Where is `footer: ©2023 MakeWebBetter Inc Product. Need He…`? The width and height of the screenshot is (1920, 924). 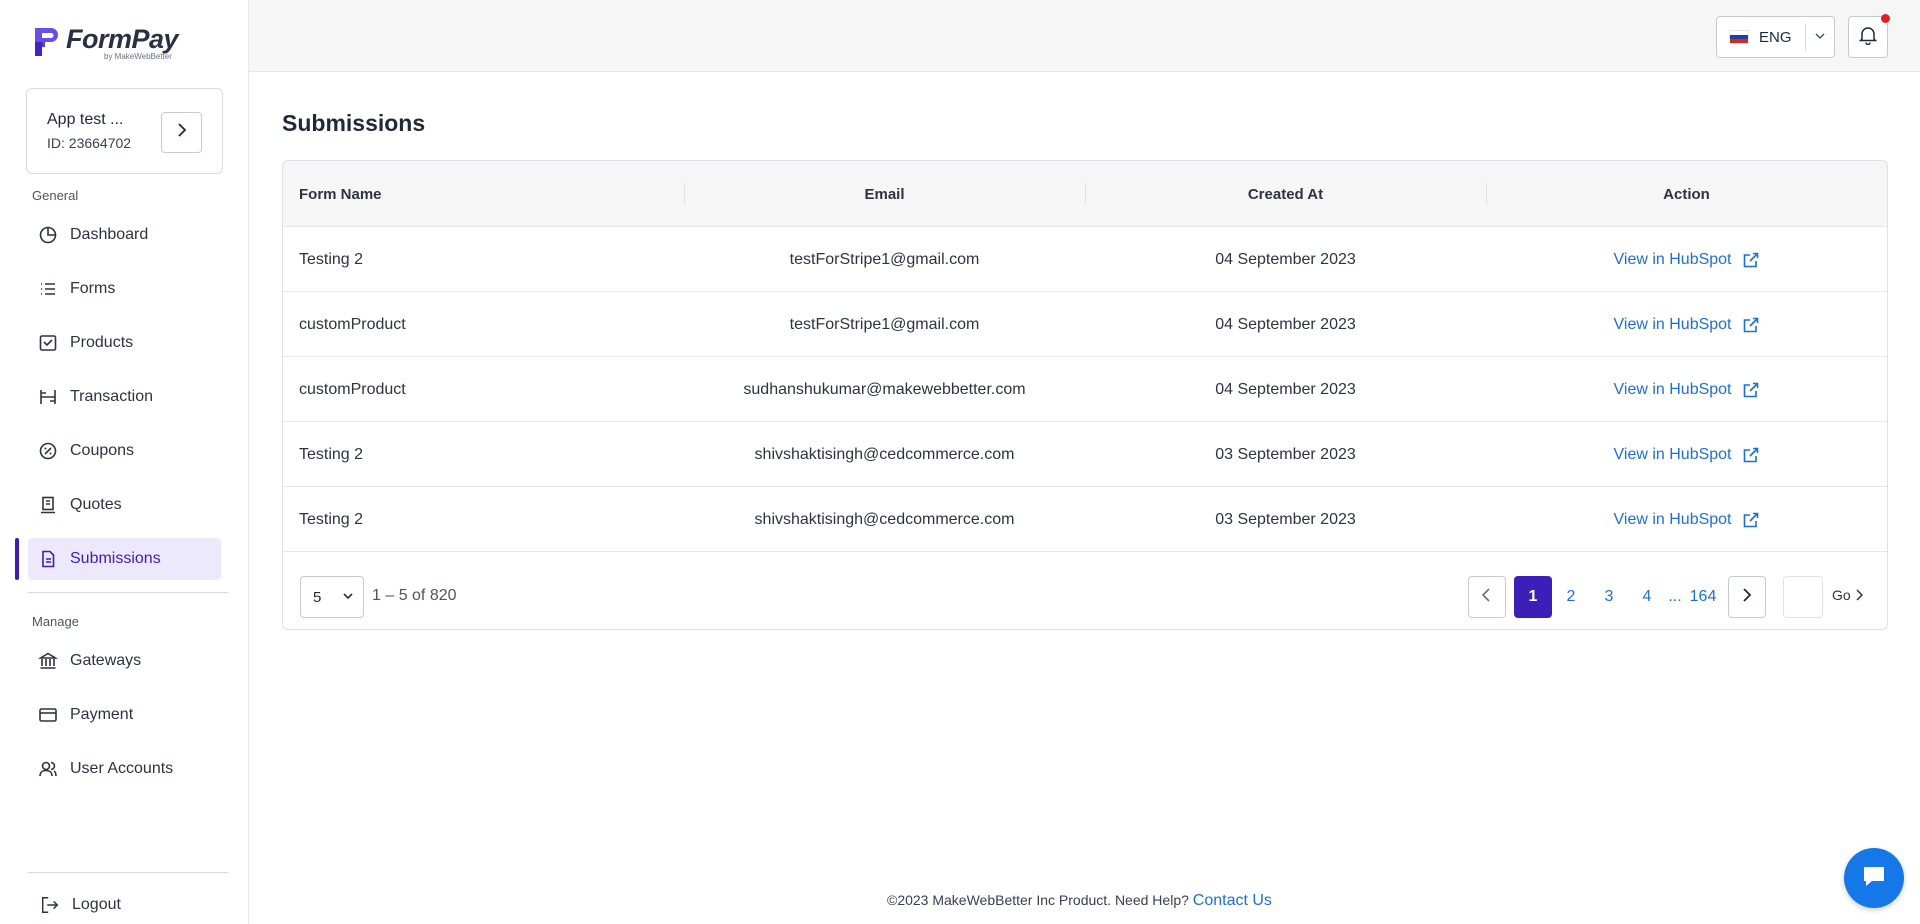
footer: ©2023 MakeWebBetter Inc Product. Need He… is located at coordinates (1079, 901).